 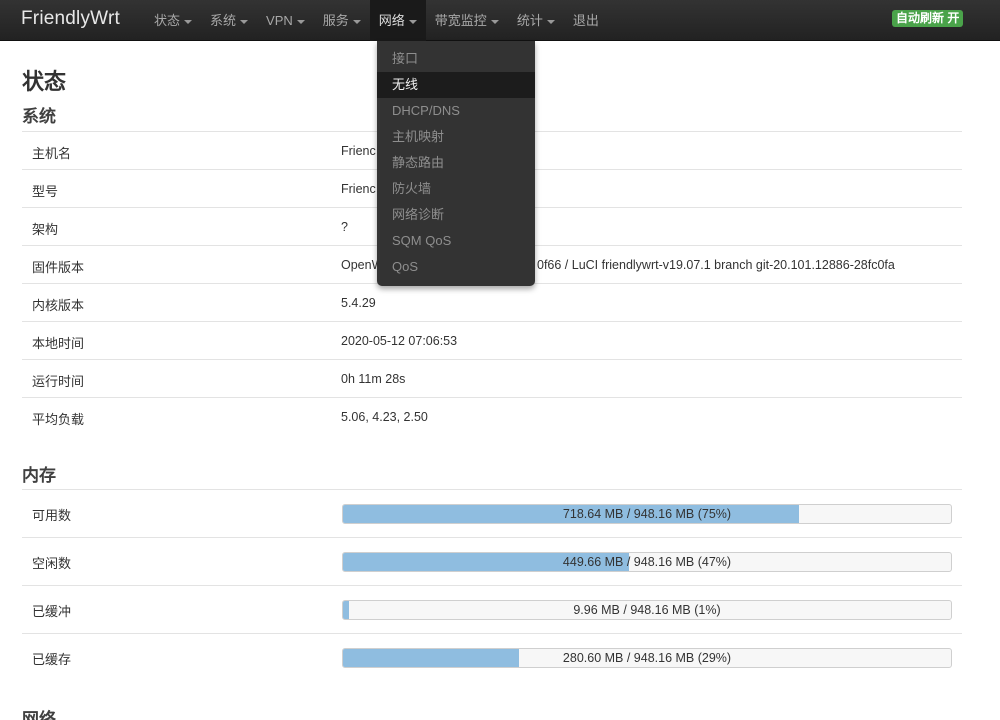 What do you see at coordinates (58, 305) in the screenshot?
I see `row-label: 内核版本` at bounding box center [58, 305].